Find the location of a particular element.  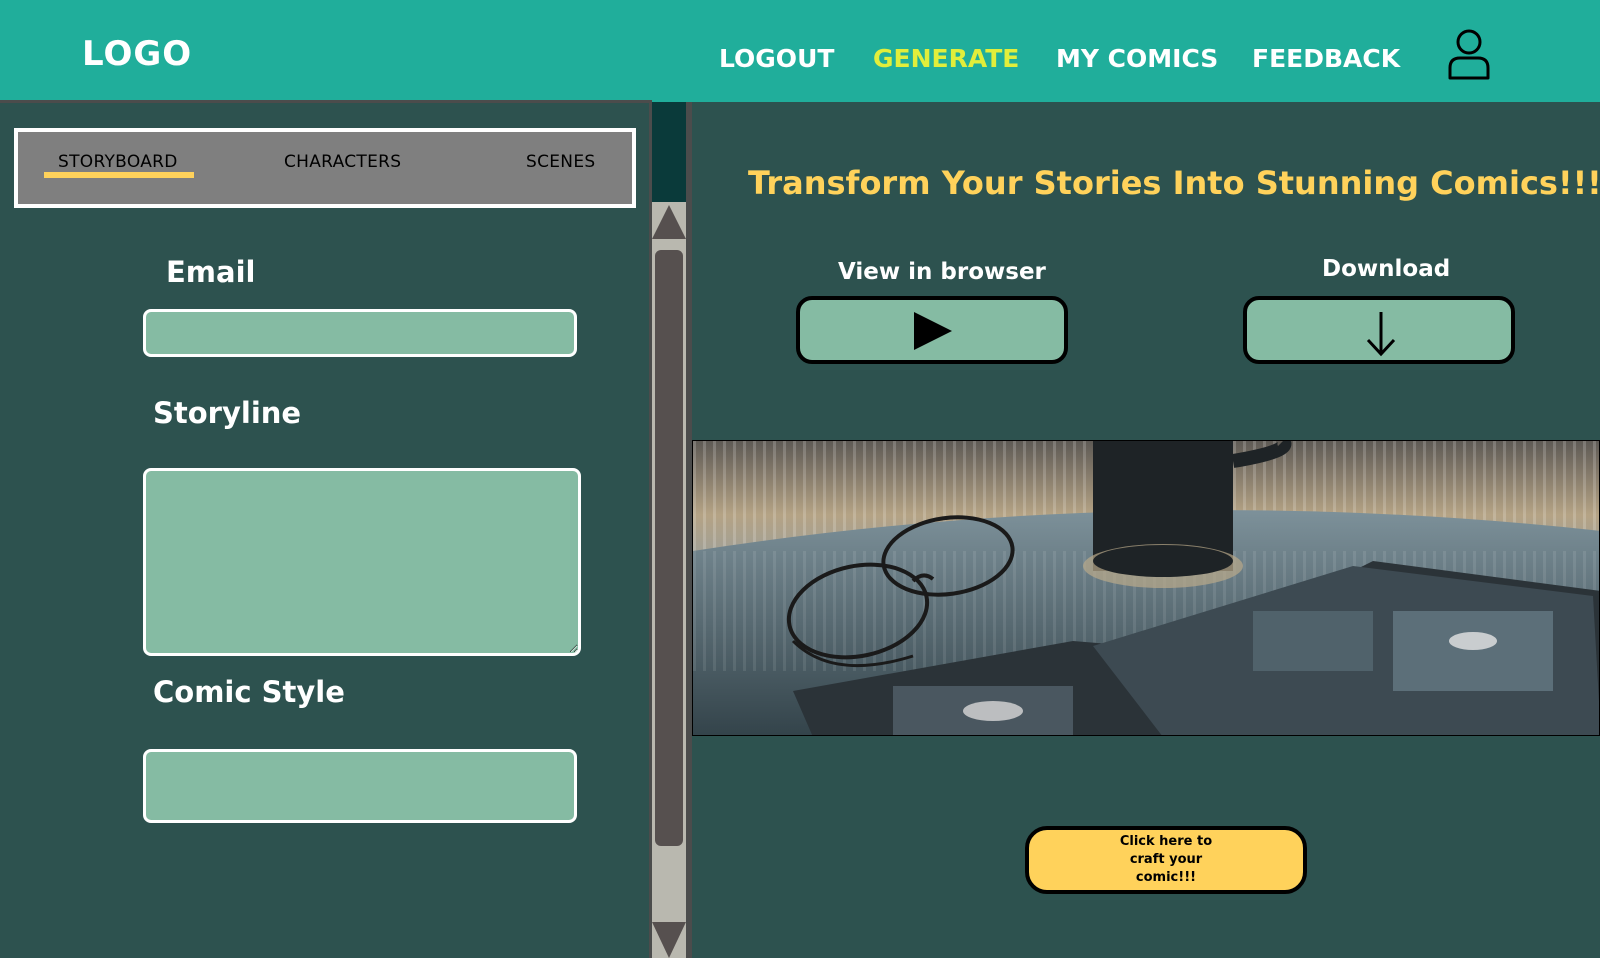

scrollbar-thumb is located at coordinates (669, 548).